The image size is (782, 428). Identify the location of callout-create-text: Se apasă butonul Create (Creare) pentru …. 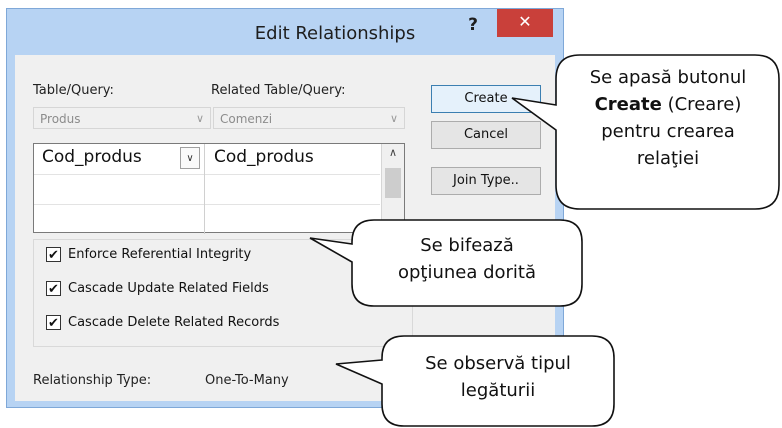
(668, 118).